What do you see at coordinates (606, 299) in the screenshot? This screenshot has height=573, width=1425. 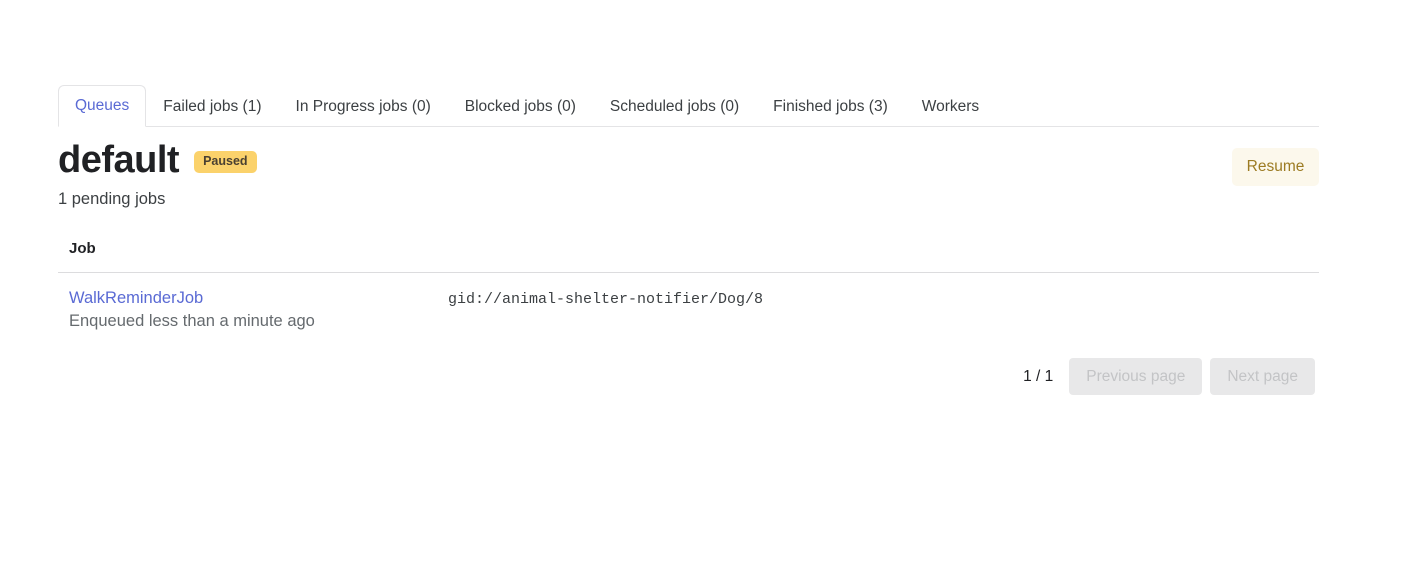 I see `cell-job-gid: gid://animal-shelter-notifier/Dog/8` at bounding box center [606, 299].